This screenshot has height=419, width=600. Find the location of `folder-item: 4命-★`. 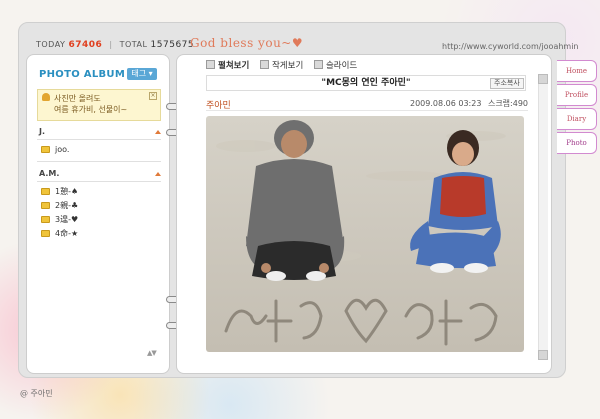

folder-item: 4命-★ is located at coordinates (59, 234).